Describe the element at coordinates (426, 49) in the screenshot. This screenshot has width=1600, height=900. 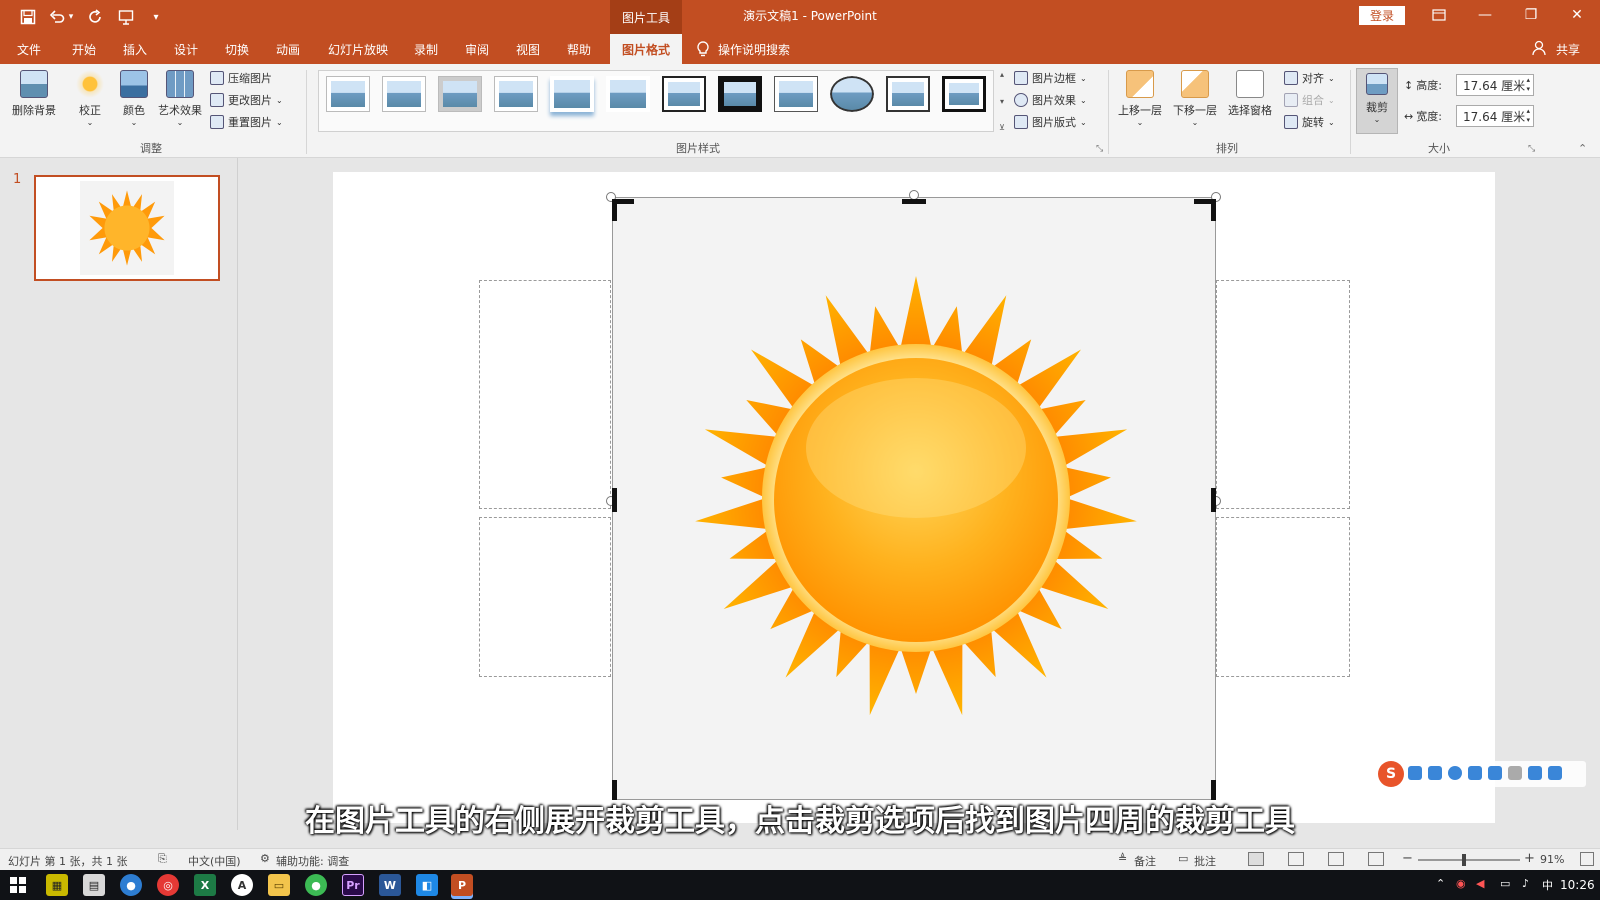
I see `tab-record: 录制` at that location.